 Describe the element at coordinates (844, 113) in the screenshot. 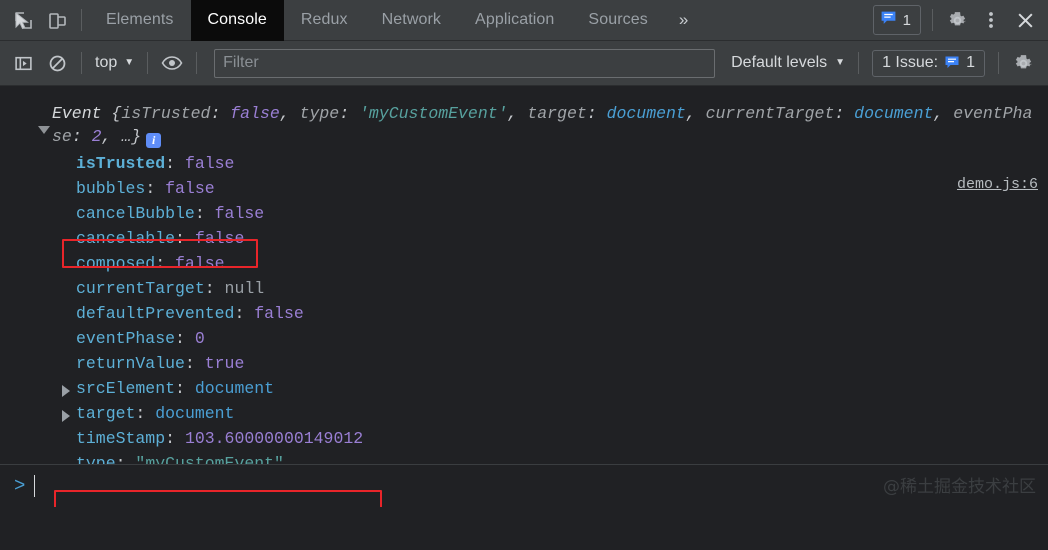

I see `preview-colon-3: :` at that location.